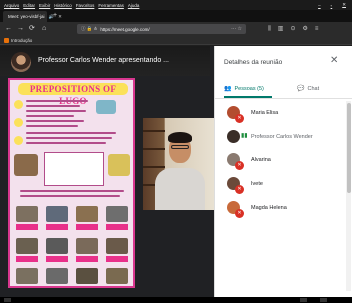  What do you see at coordinates (244, 89) in the screenshot?
I see `tab-people: 👥 Pessoas (5)` at bounding box center [244, 89].